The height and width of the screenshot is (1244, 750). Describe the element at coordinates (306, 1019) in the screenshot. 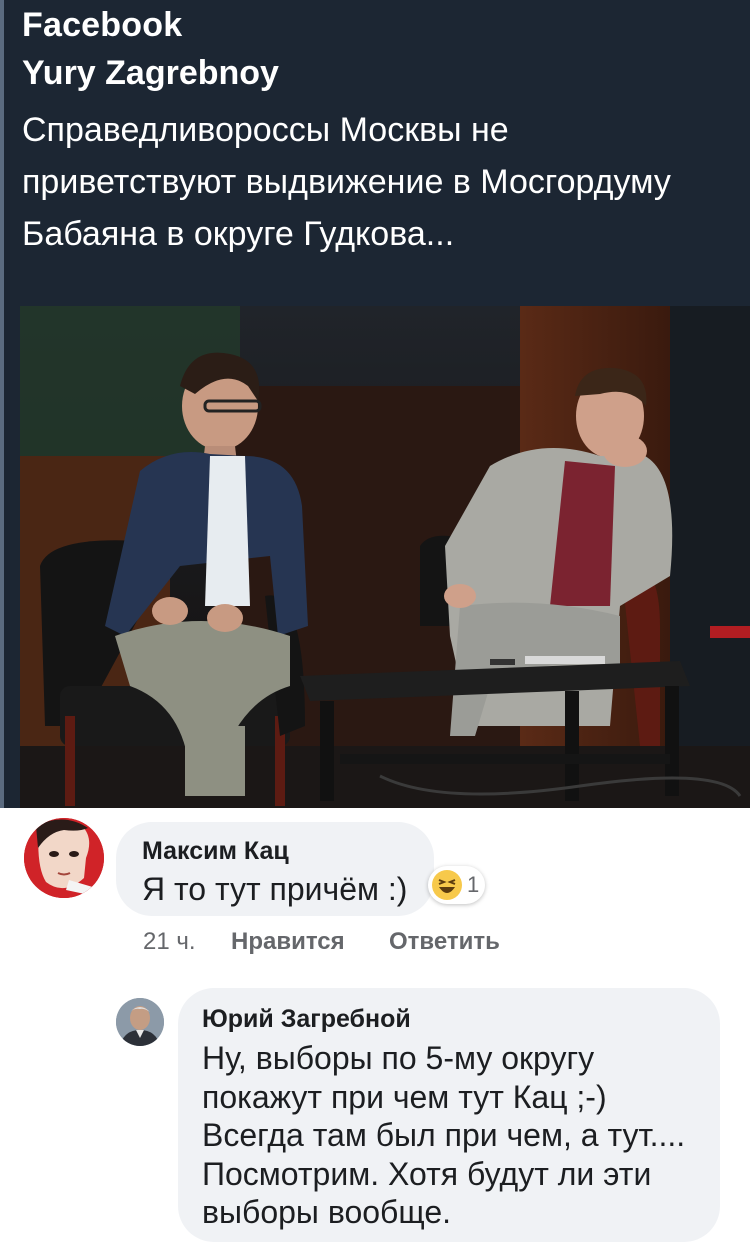

I see `reply-author: Юрий Загребной` at that location.